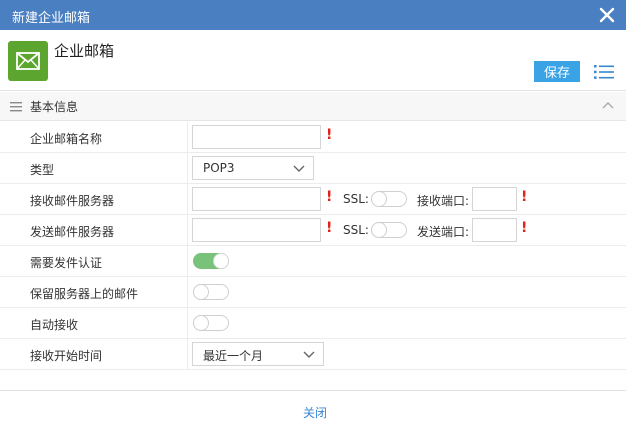  I want to click on requires-auth-toggle, so click(211, 261).